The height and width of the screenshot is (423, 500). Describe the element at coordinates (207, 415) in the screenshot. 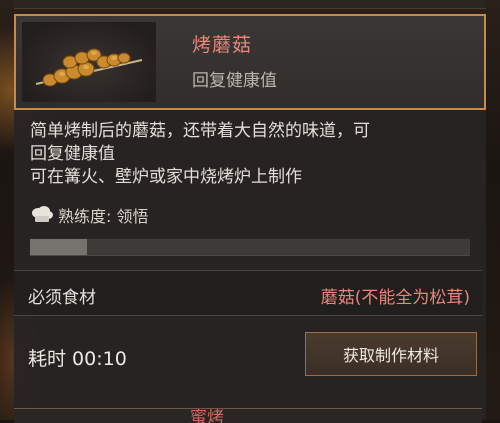

I see `next-recipe-name: 蜜烤` at that location.